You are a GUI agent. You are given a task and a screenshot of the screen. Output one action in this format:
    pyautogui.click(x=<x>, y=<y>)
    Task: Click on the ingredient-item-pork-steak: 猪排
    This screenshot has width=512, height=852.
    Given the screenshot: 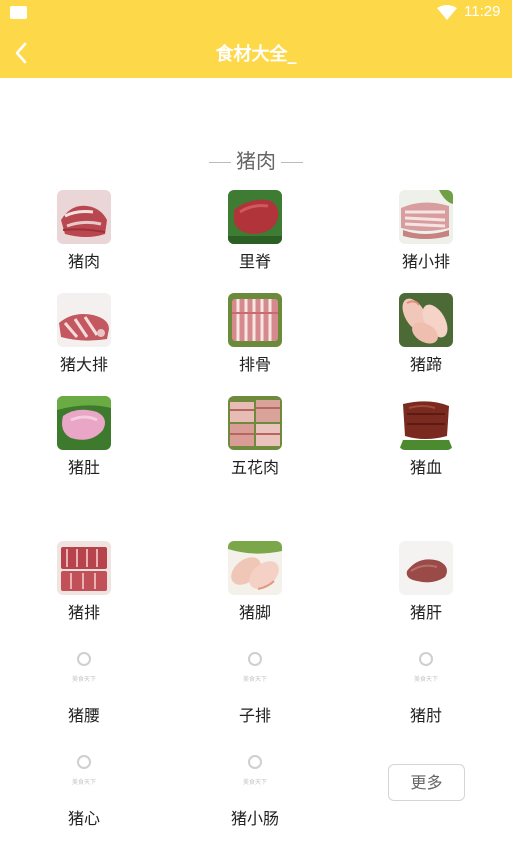 What is the action you would take?
    pyautogui.click(x=84, y=582)
    